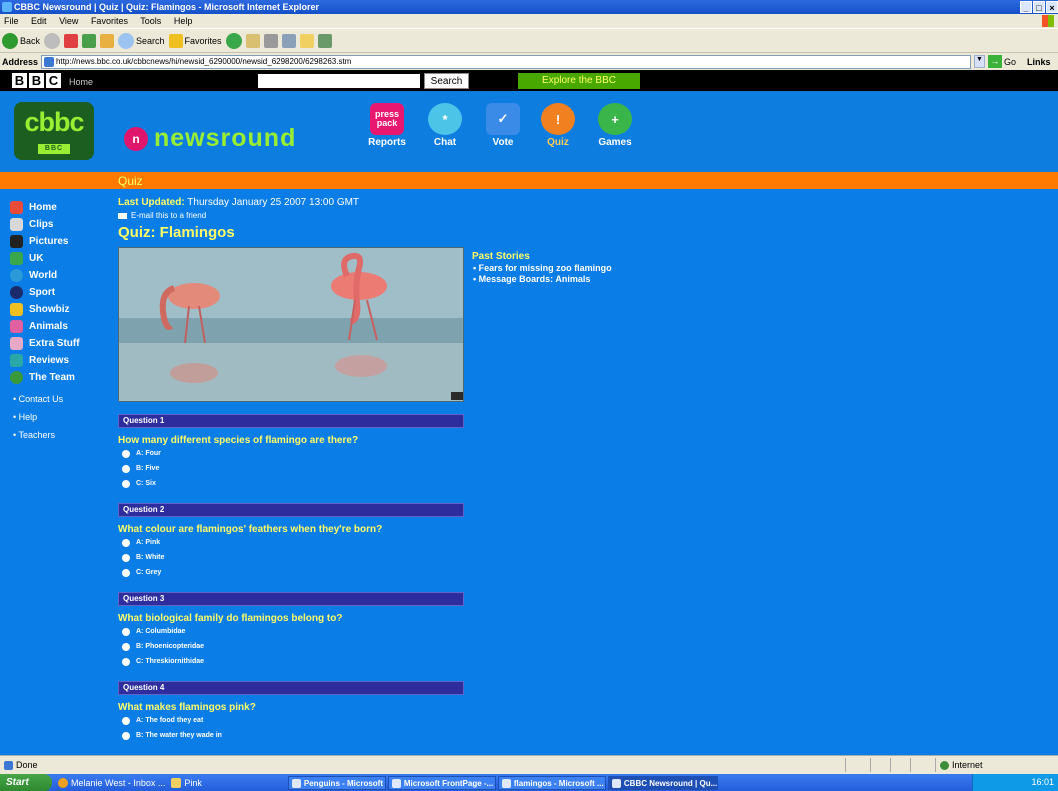 The width and height of the screenshot is (1058, 791). What do you see at coordinates (45, 241) in the screenshot?
I see `nav-item-pictures: Pictures` at bounding box center [45, 241].